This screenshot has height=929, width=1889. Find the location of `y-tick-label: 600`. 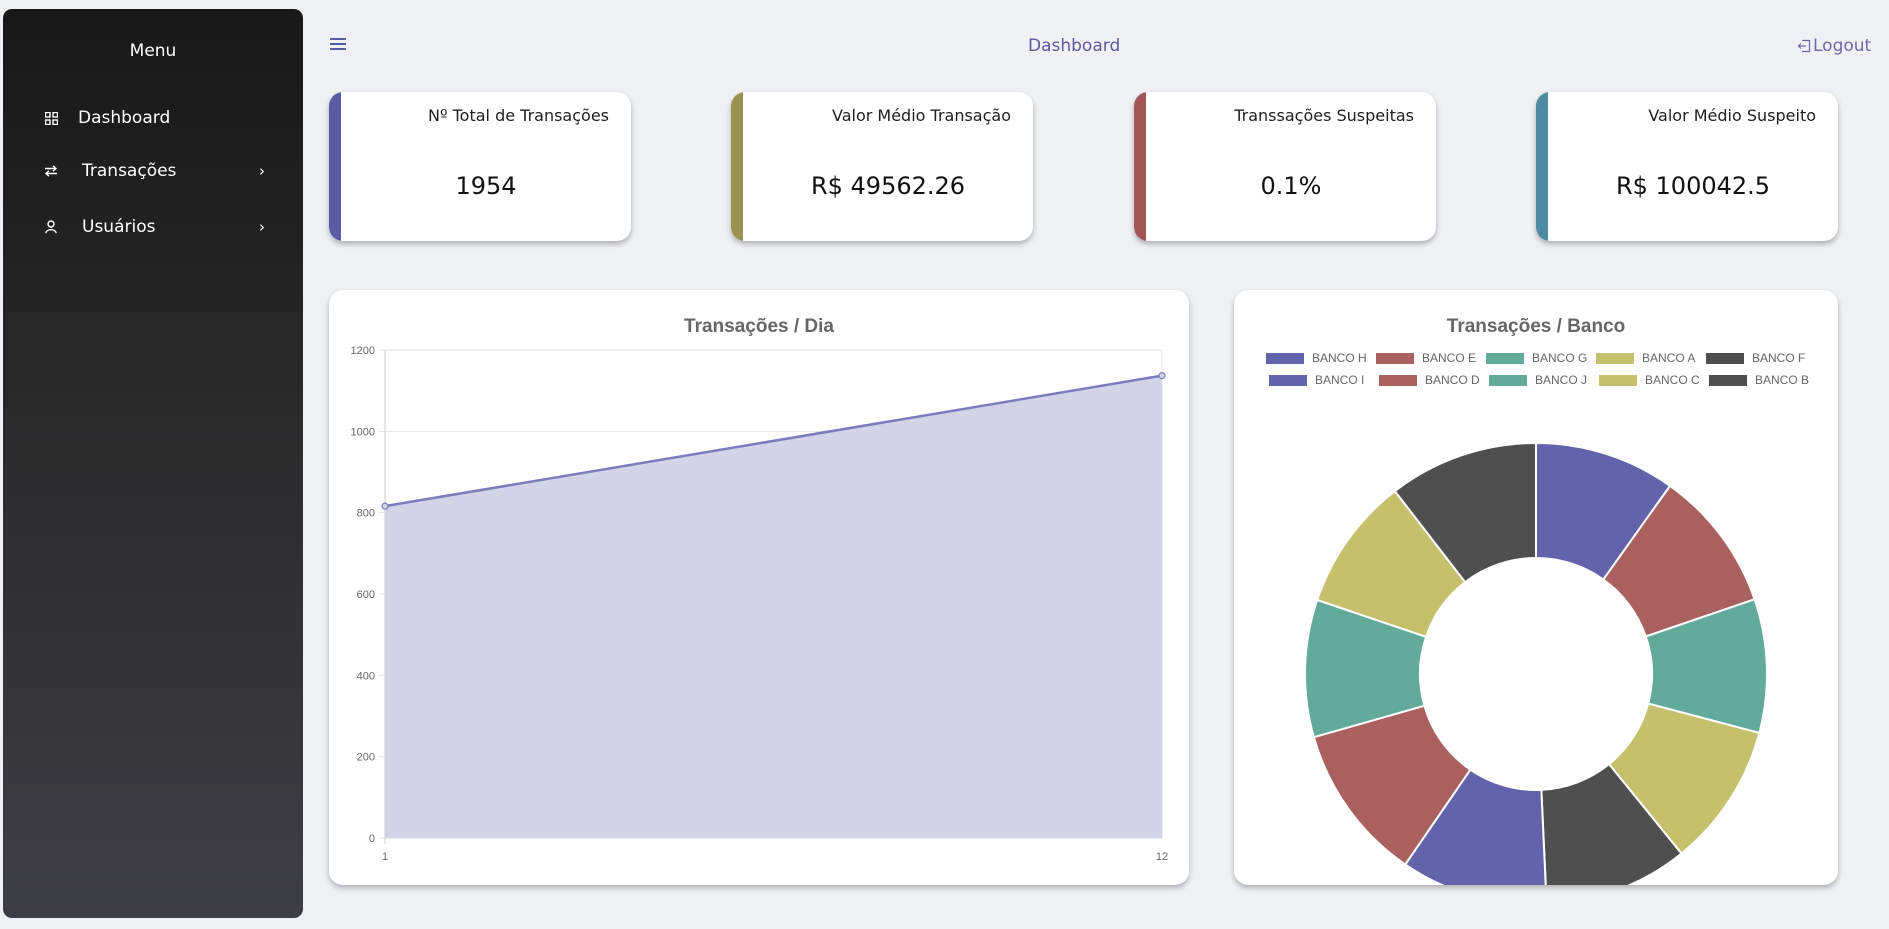

y-tick-label: 600 is located at coordinates (366, 595).